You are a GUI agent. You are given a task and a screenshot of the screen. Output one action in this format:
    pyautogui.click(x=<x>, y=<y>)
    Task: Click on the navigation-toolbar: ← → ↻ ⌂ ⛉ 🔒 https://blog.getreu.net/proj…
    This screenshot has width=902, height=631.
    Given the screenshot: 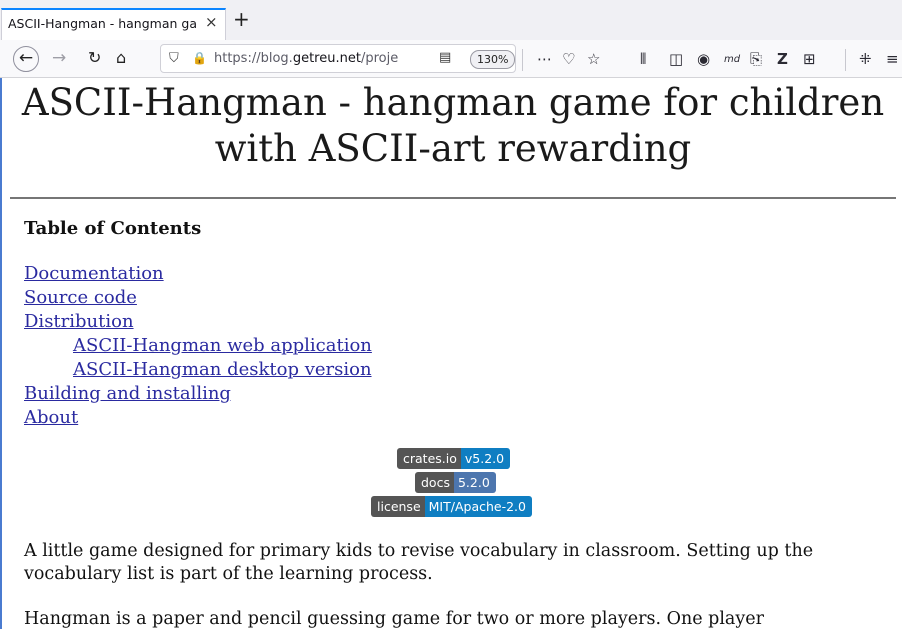 What is the action you would take?
    pyautogui.click(x=451, y=59)
    